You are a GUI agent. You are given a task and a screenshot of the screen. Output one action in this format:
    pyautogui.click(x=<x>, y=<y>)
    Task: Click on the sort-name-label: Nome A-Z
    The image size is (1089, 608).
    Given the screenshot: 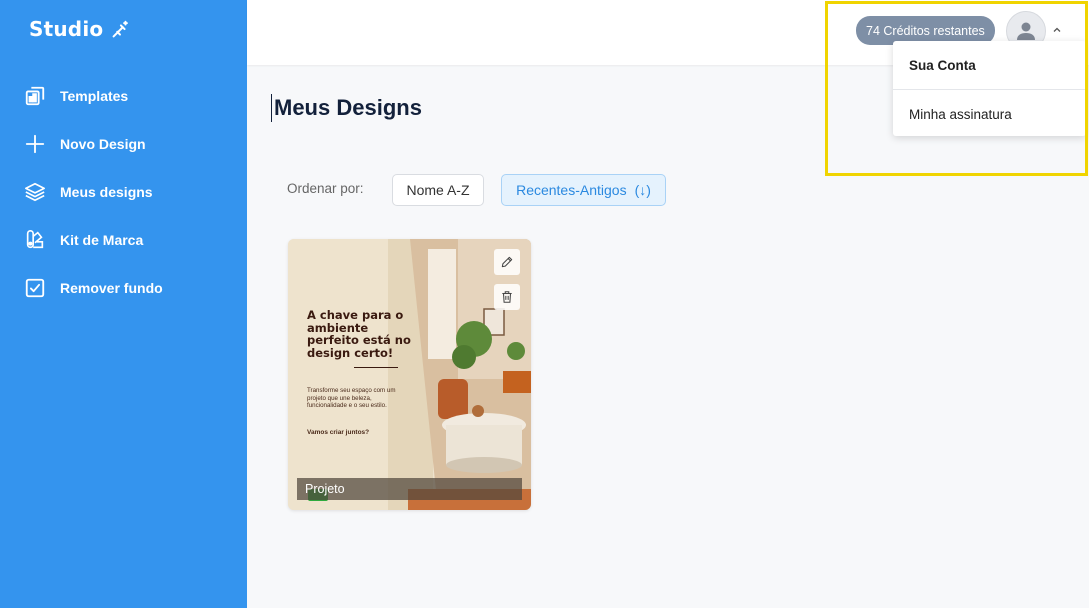 What is the action you would take?
    pyautogui.click(x=438, y=190)
    